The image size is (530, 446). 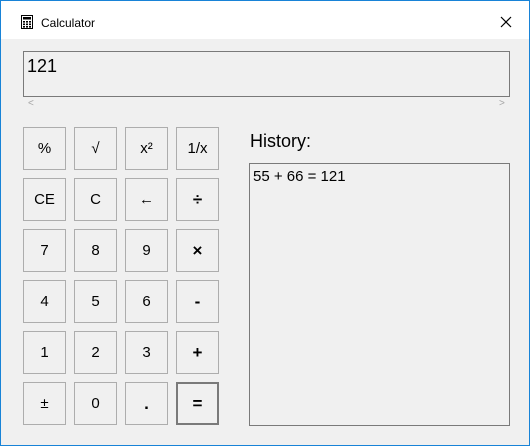 I want to click on scroll-left-icon: <, so click(x=31, y=103).